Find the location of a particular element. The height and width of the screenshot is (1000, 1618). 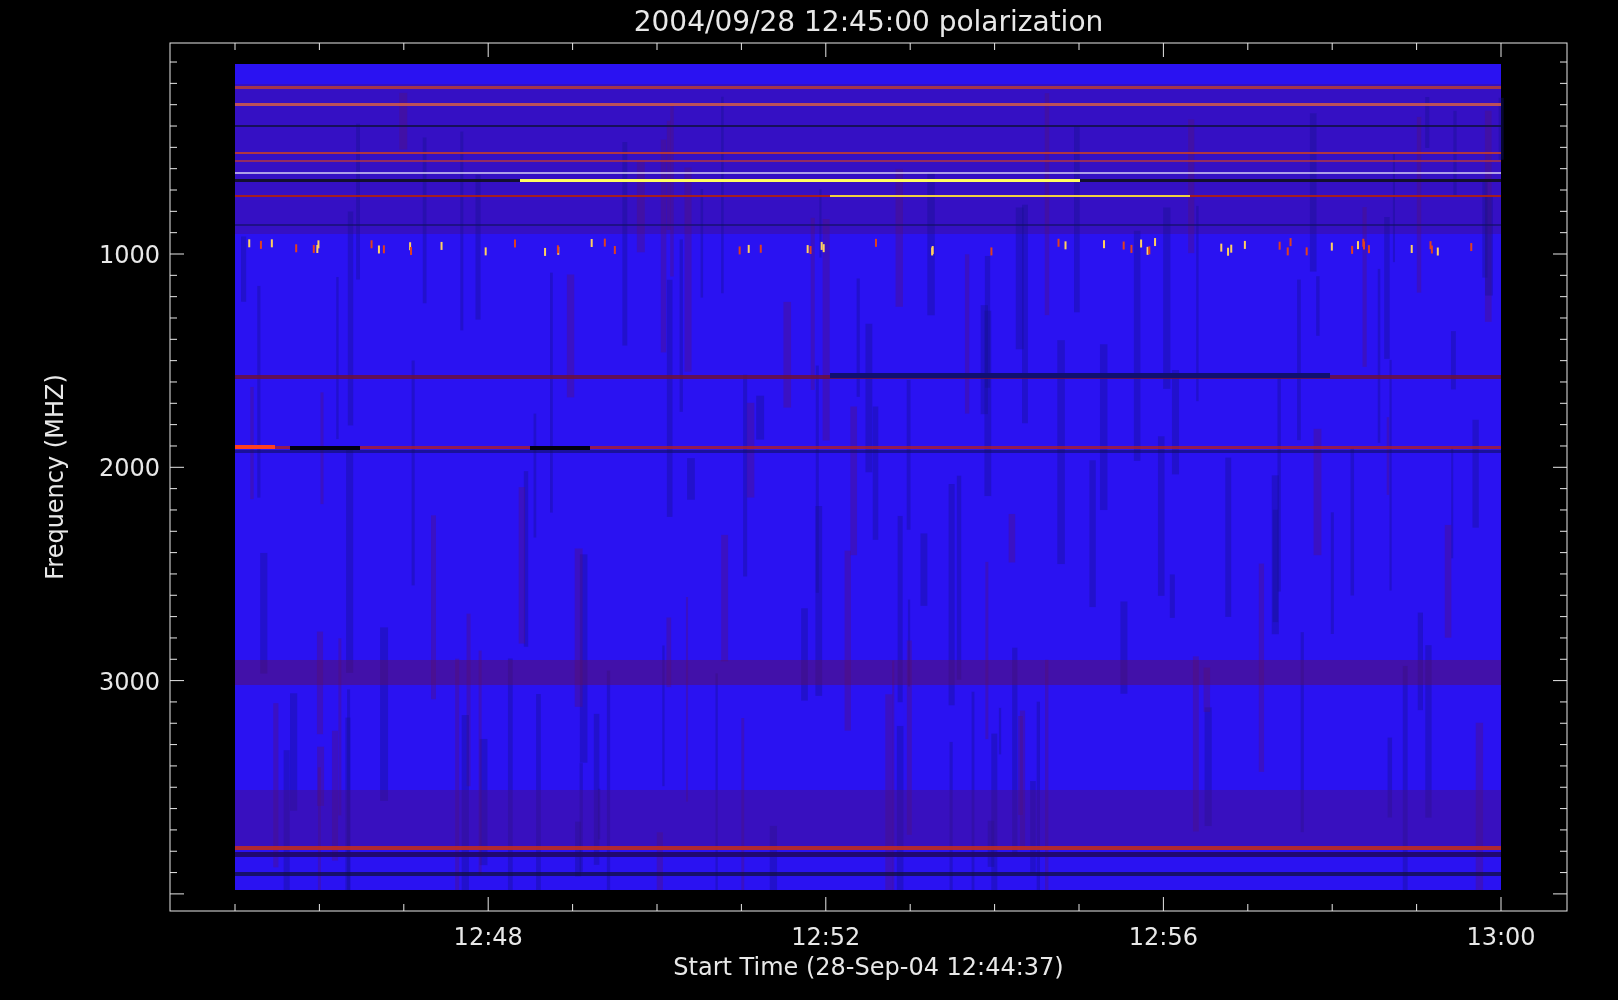

y-tick-label: 1000 is located at coordinates (129, 255).